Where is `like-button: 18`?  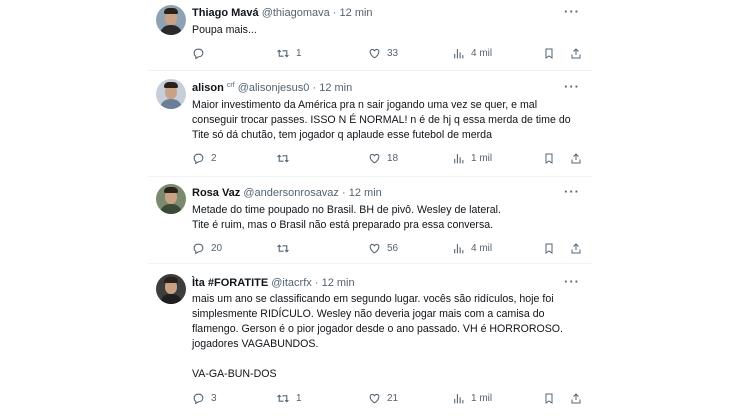 like-button: 18 is located at coordinates (383, 158).